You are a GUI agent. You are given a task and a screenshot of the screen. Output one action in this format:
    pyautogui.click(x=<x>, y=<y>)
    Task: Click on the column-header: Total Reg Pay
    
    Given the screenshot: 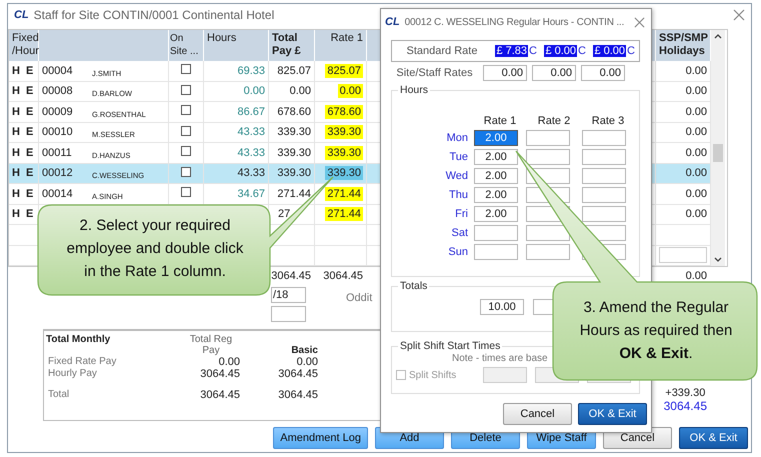 What is the action you would take?
    pyautogui.click(x=211, y=345)
    